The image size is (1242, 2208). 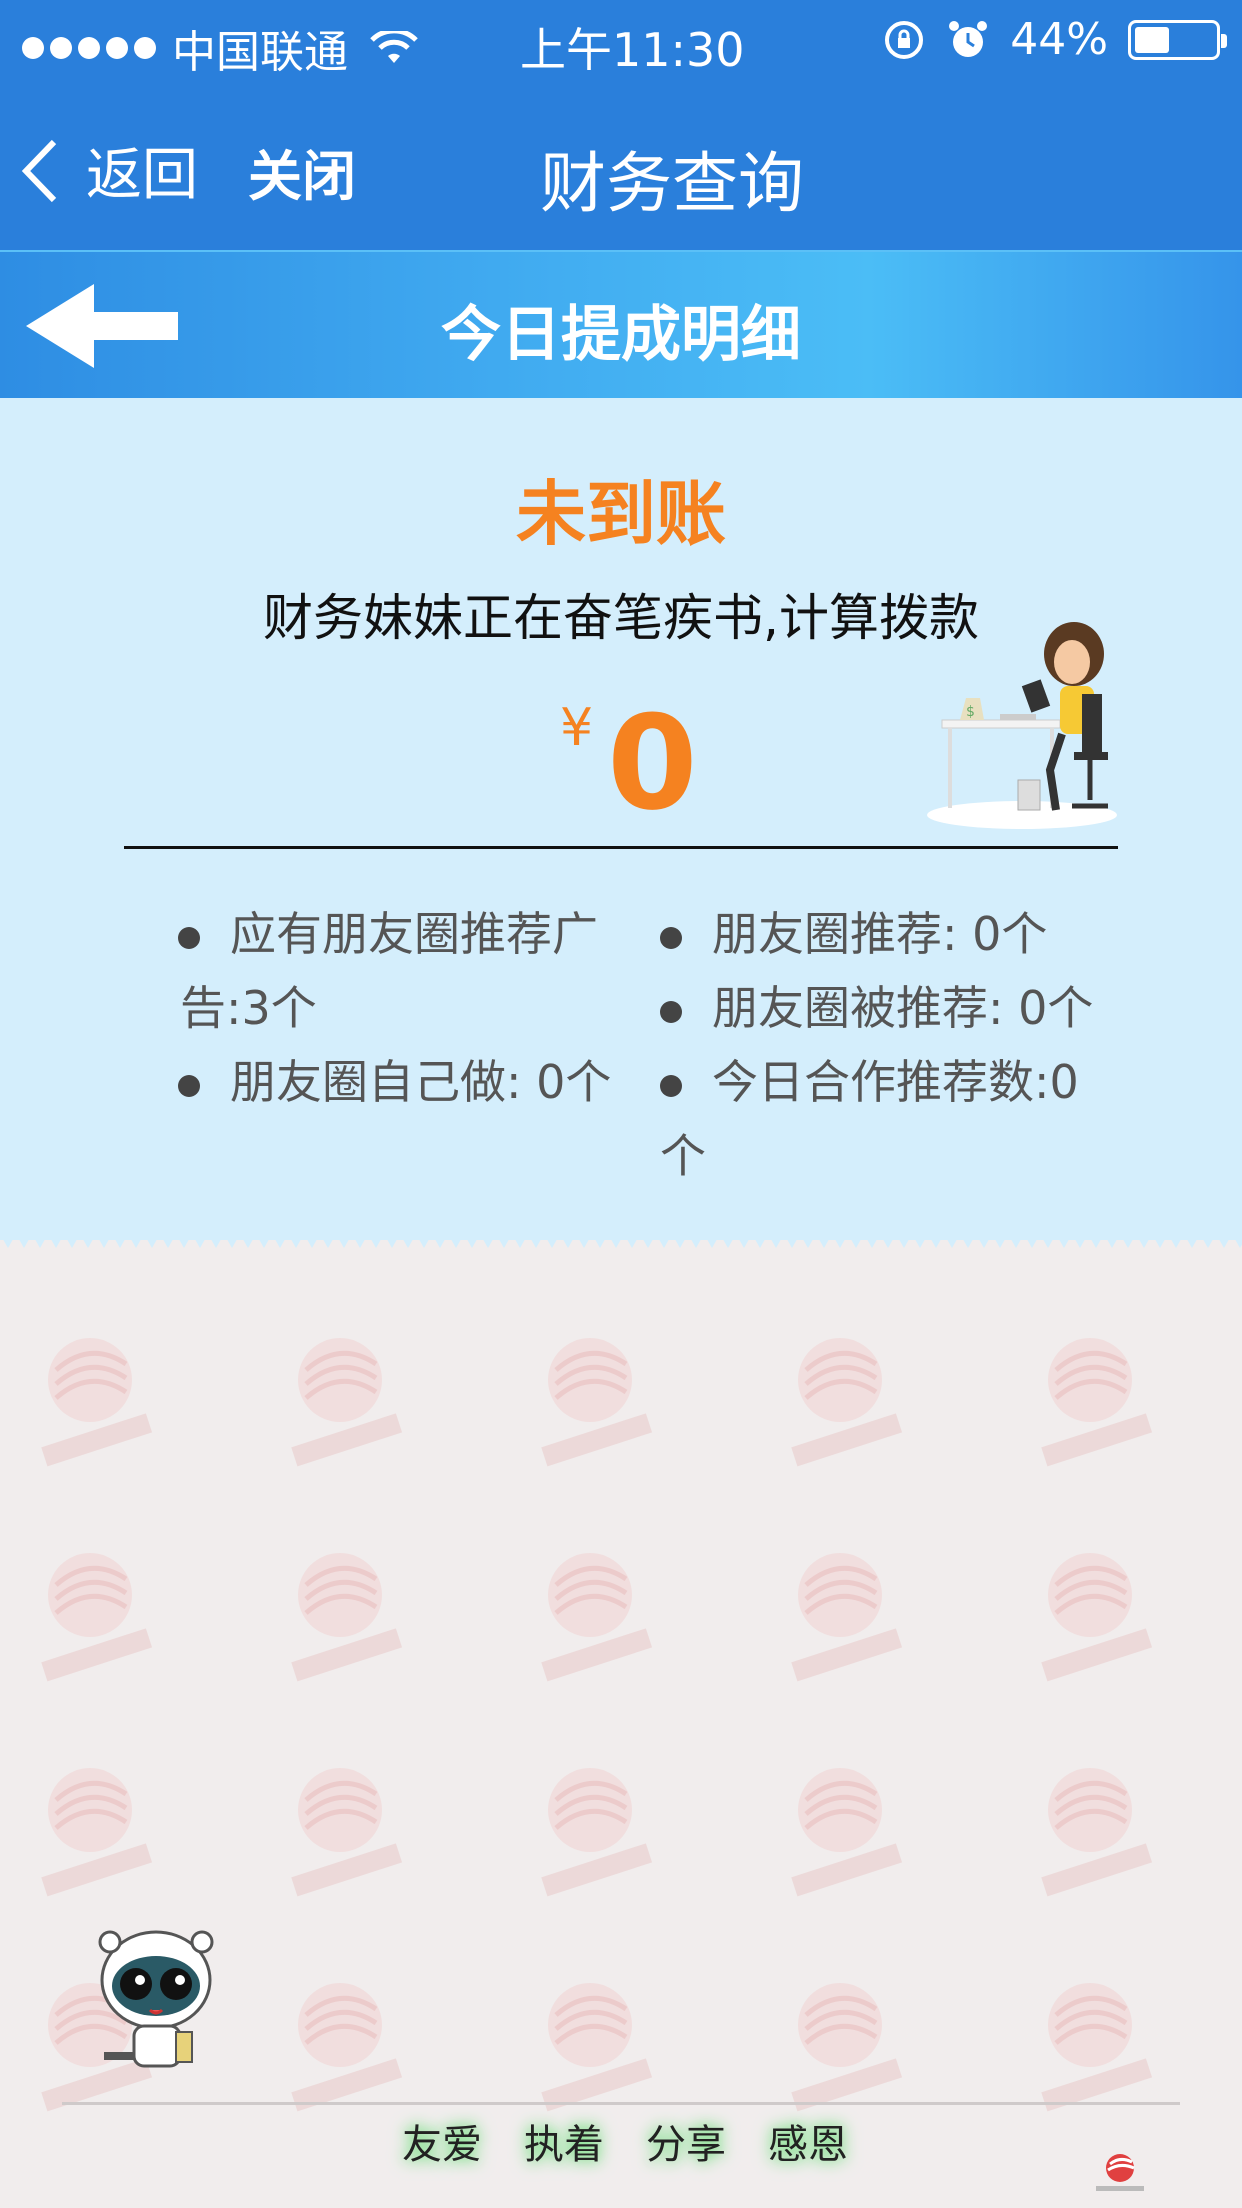 I want to click on stat-item-continuation: 告:3个, so click(x=248, y=1005).